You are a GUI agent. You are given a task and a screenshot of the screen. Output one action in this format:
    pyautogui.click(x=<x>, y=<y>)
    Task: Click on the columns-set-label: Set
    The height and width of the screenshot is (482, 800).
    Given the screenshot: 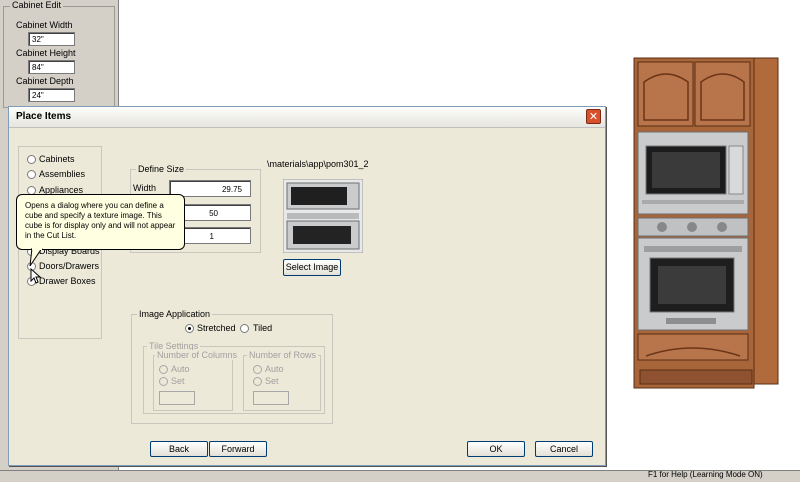 What is the action you would take?
    pyautogui.click(x=178, y=381)
    